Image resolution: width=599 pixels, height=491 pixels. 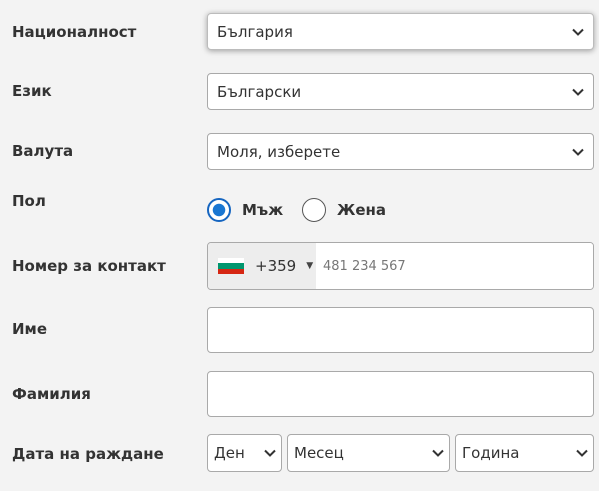 What do you see at coordinates (276, 266) in the screenshot?
I see `dial-code: +359` at bounding box center [276, 266].